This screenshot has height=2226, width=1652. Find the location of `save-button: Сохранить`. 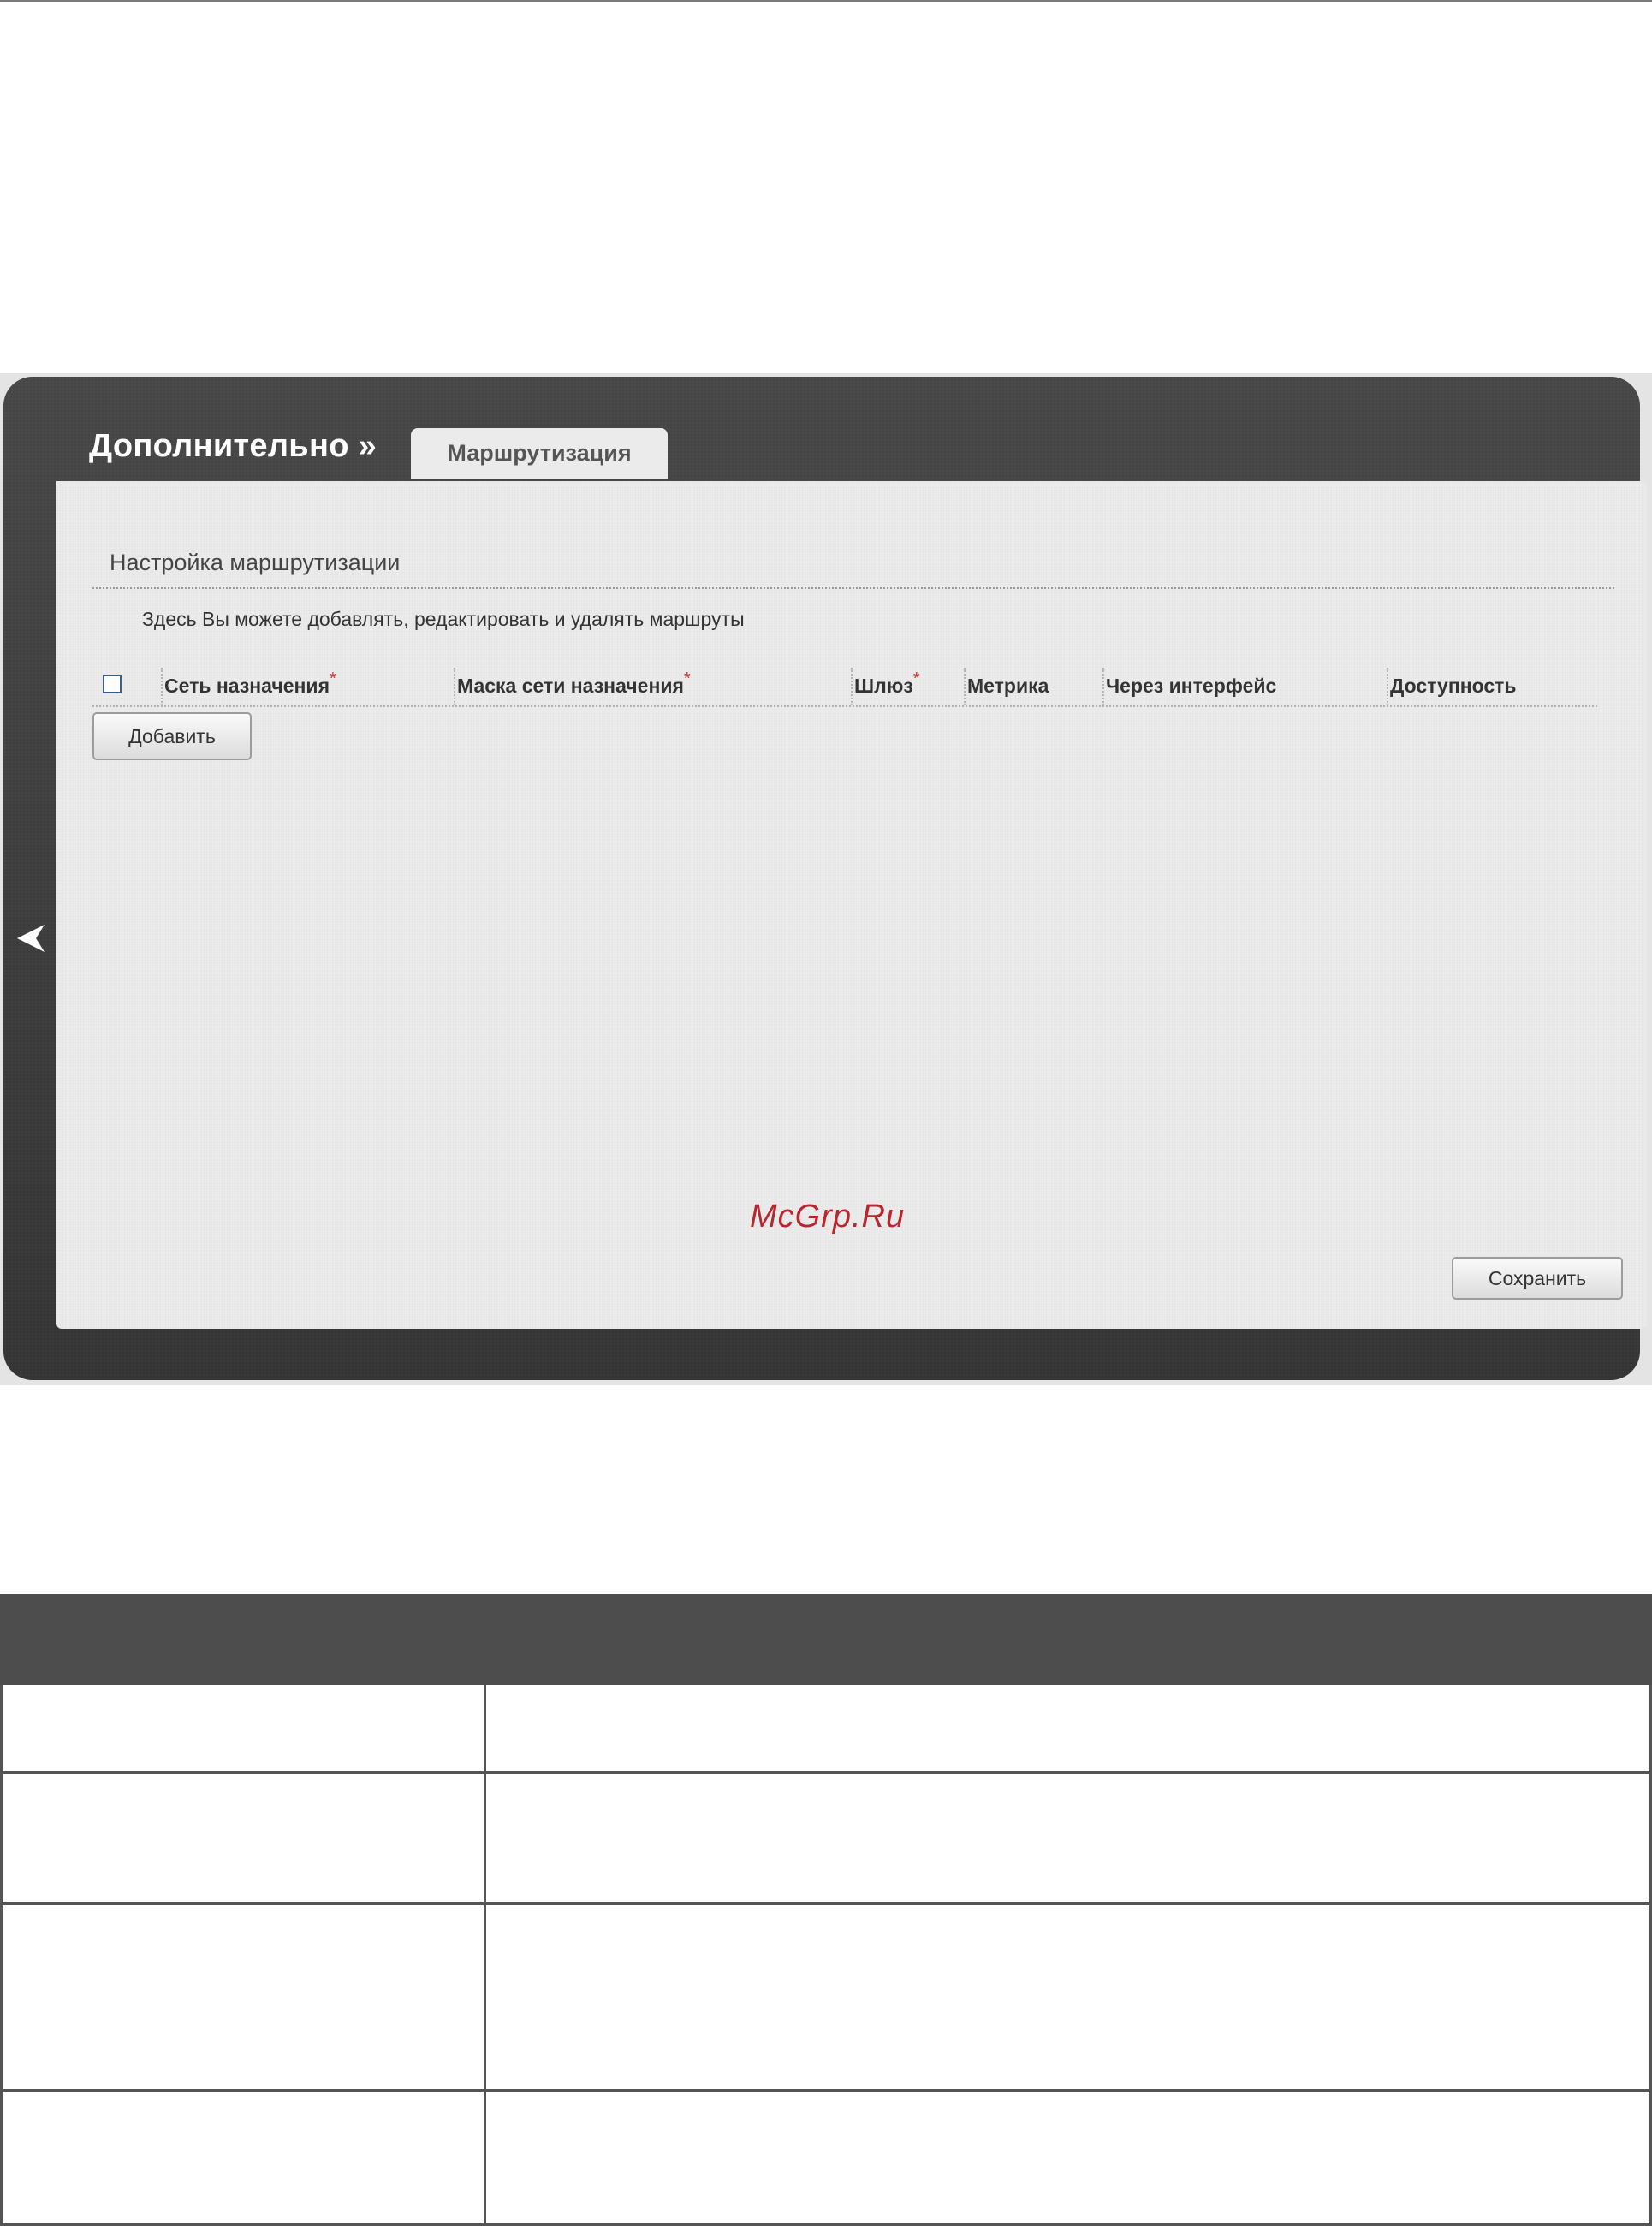

save-button: Сохранить is located at coordinates (1538, 1278).